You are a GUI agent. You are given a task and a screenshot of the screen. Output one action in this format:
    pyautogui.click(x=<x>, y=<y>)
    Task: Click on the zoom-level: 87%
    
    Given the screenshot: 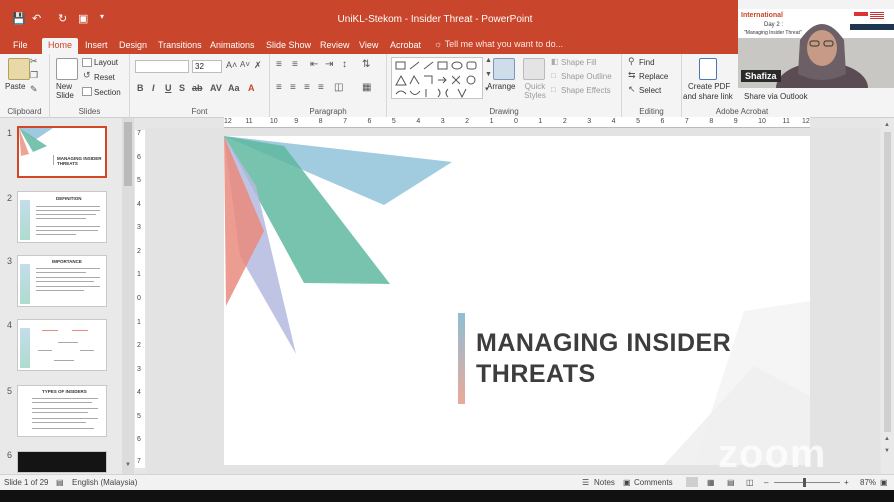 What is the action you would take?
    pyautogui.click(x=868, y=482)
    